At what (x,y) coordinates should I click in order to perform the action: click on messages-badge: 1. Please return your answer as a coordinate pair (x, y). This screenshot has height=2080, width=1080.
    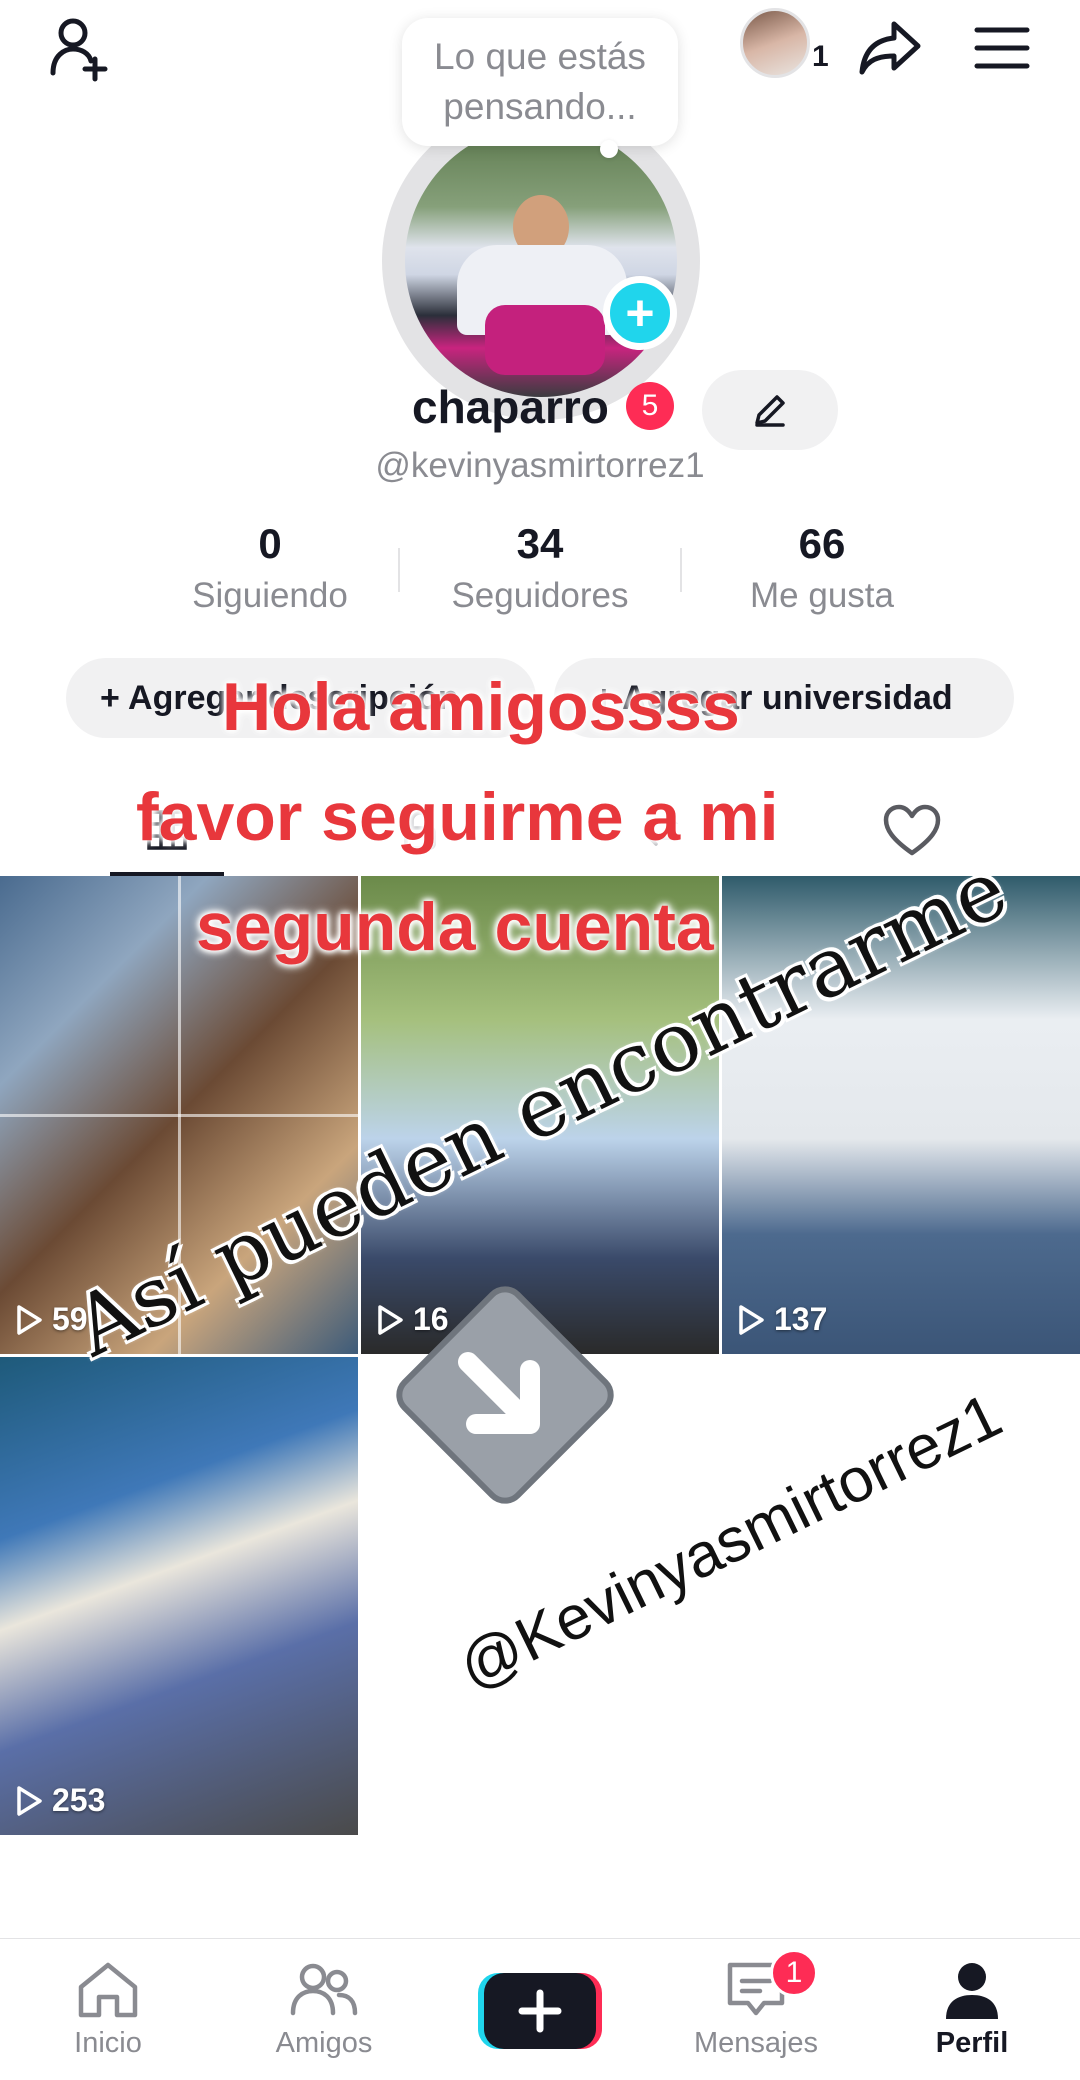
    Looking at the image, I should click on (794, 1973).